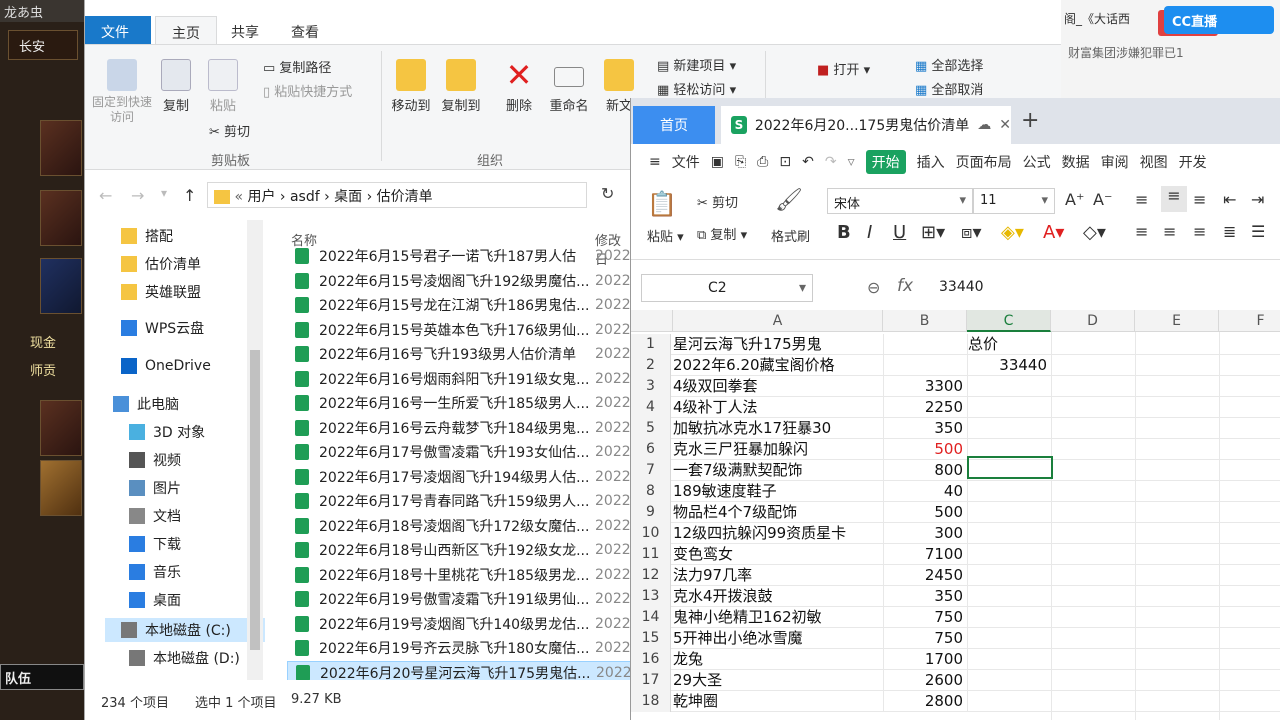 The image size is (1280, 720). What do you see at coordinates (137, 195) in the screenshot?
I see `forward-arrow-icon: →` at bounding box center [137, 195].